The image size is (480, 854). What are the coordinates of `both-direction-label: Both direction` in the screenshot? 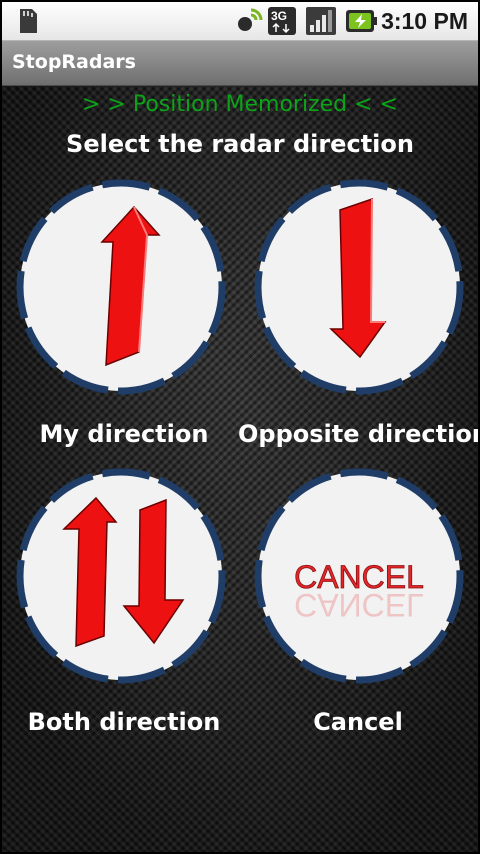 It's located at (124, 722).